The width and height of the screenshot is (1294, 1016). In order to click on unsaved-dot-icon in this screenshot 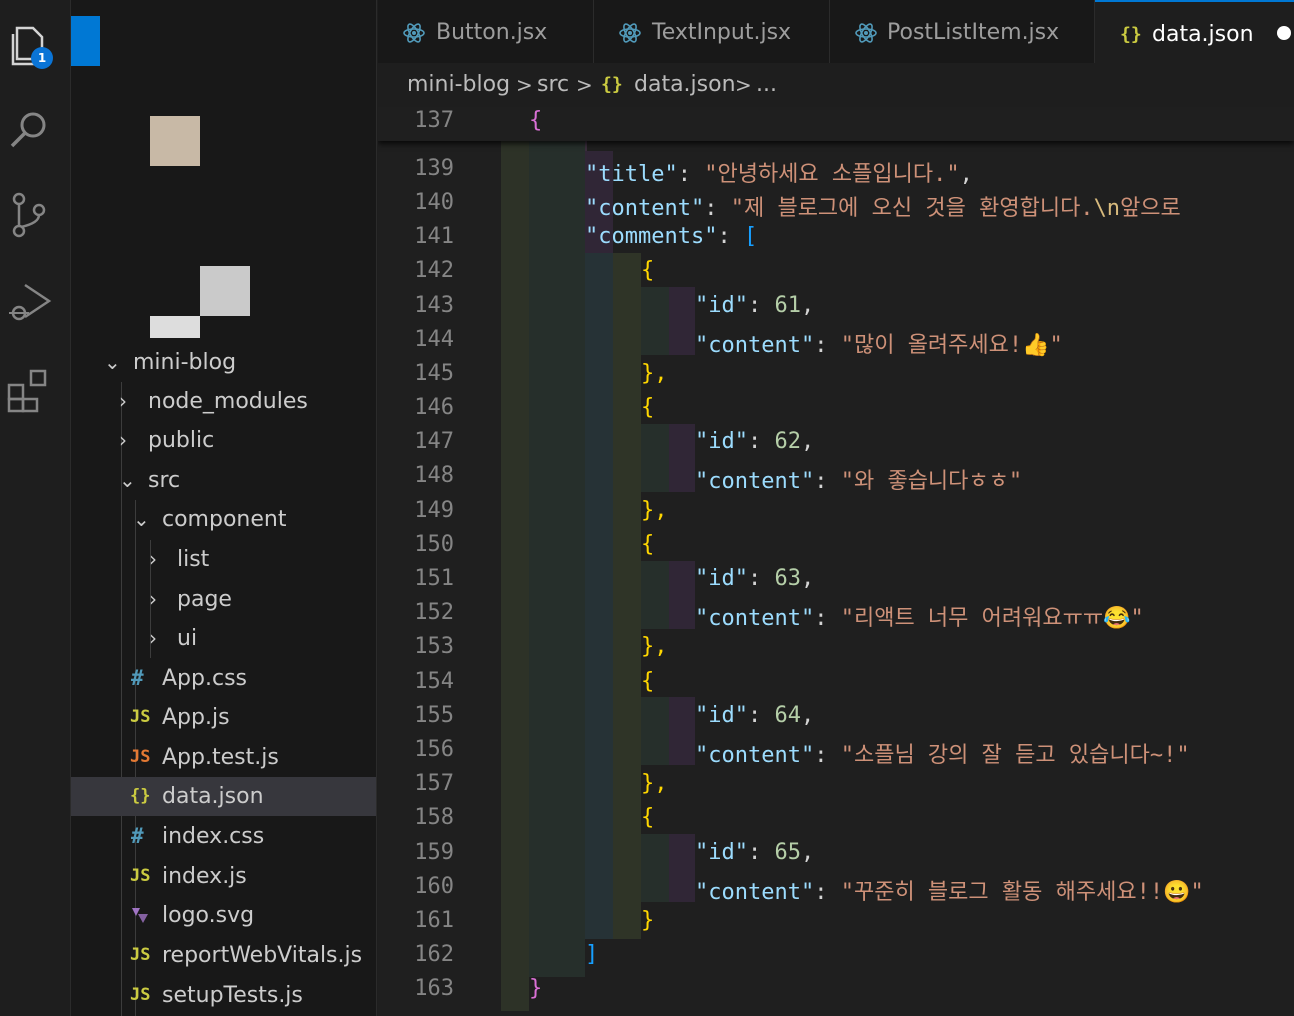, I will do `click(1284, 33)`.